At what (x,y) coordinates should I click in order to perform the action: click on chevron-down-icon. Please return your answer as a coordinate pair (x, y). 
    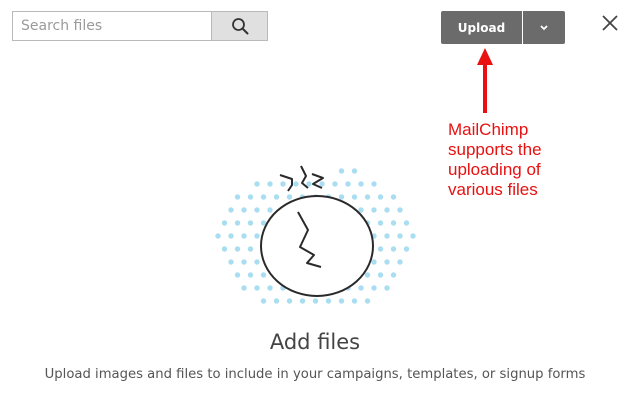
    Looking at the image, I should click on (544, 27).